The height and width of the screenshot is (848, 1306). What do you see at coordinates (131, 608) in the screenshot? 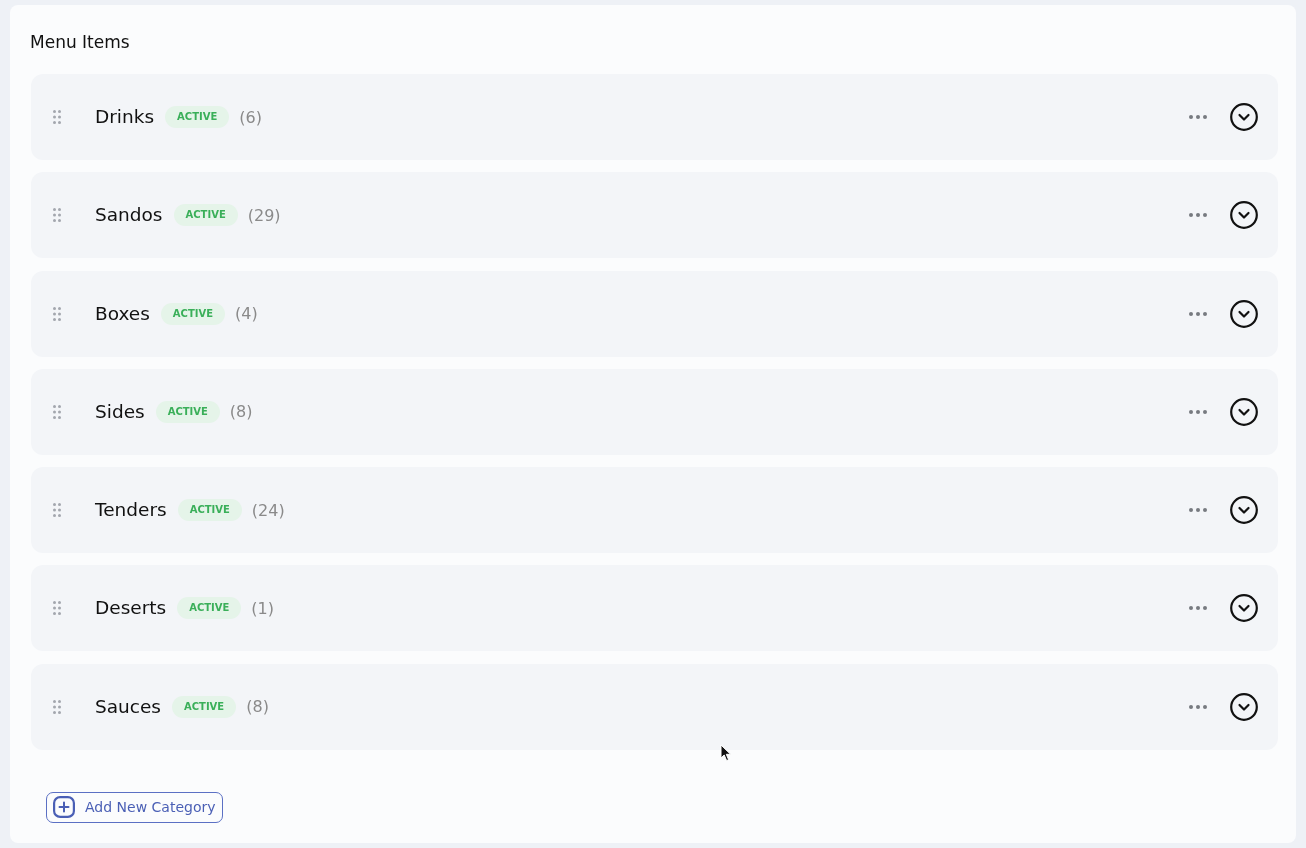
I see `category-name: Deserts` at bounding box center [131, 608].